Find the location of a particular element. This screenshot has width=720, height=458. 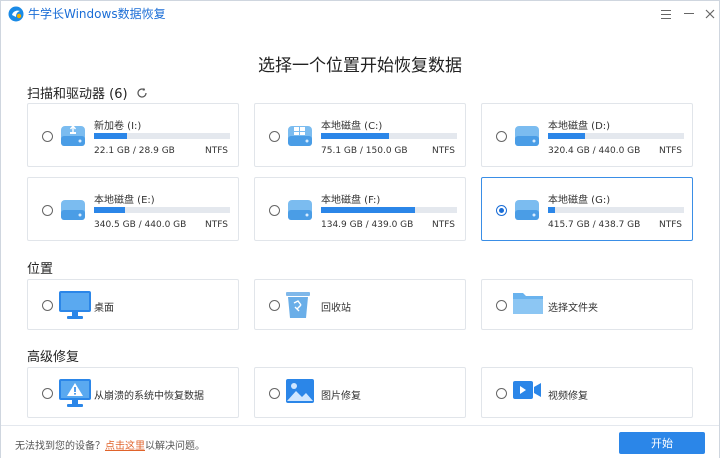

drive-size: 22.1 GB / 28.9 GB is located at coordinates (134, 151).